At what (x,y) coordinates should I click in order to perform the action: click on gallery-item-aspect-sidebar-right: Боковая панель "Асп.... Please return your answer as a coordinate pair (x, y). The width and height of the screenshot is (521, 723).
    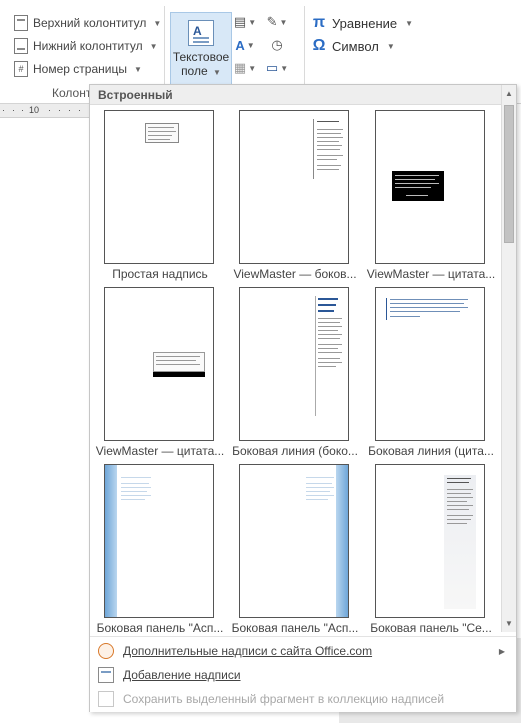
    Looking at the image, I should click on (295, 552).